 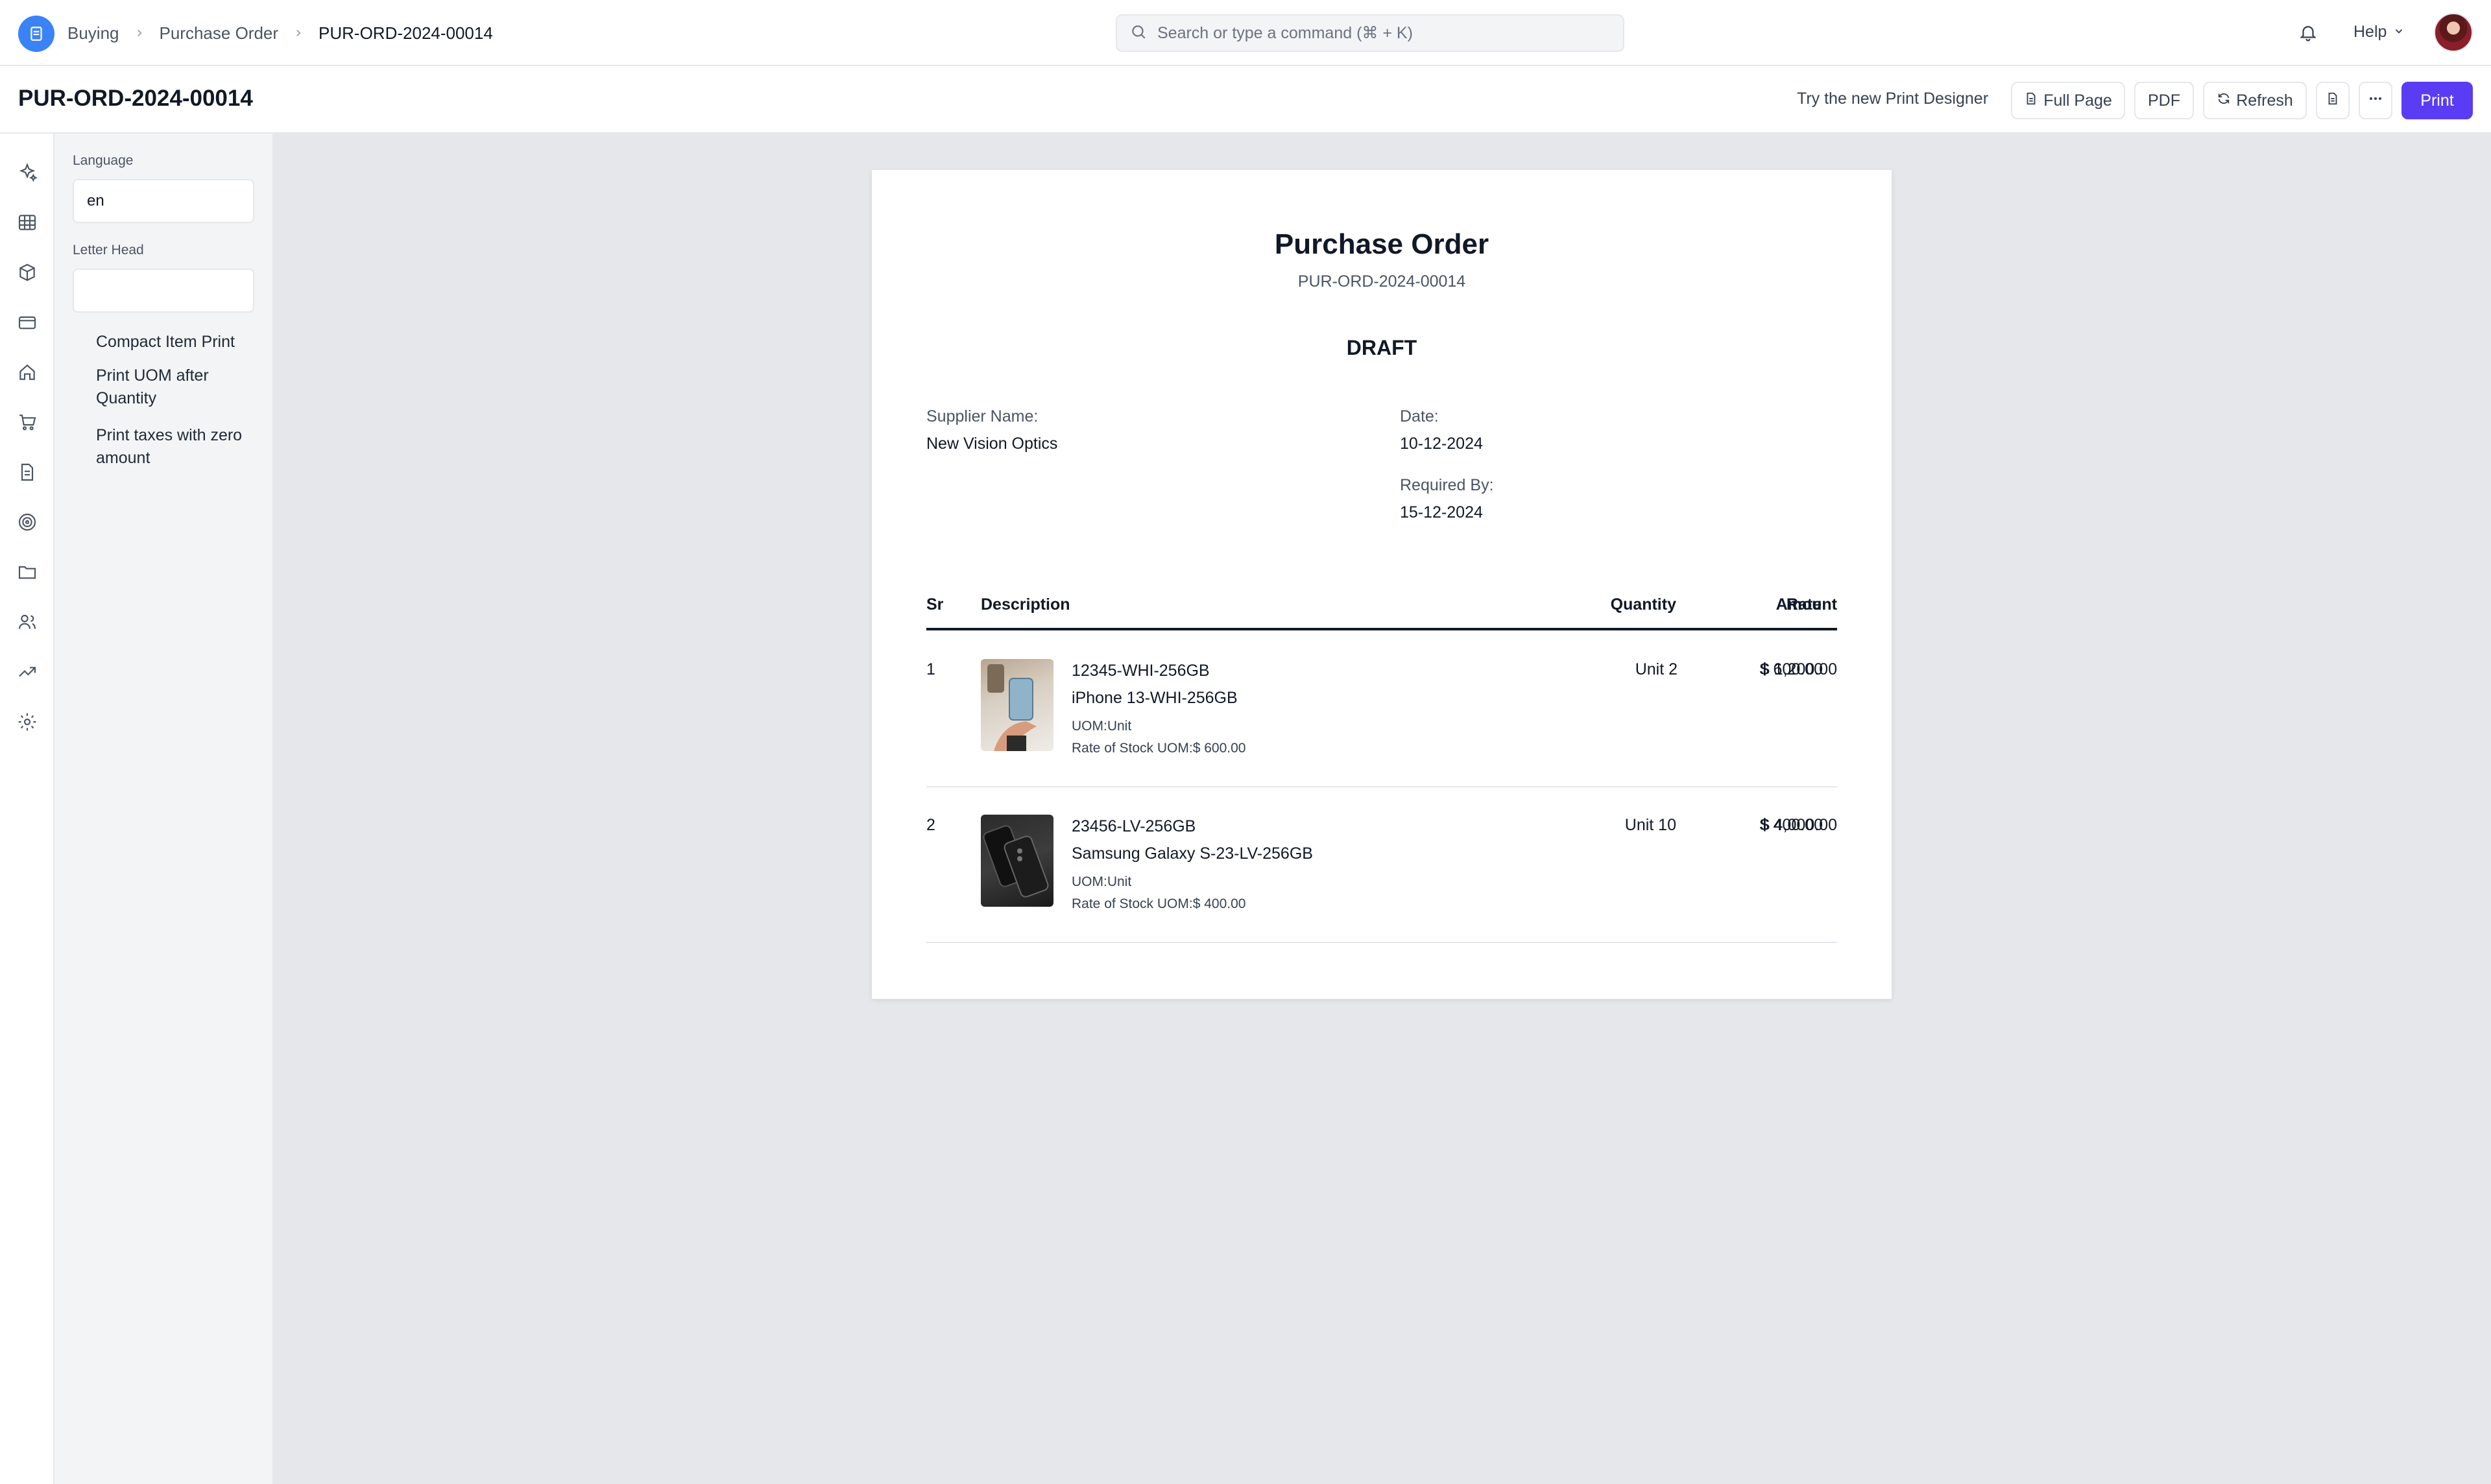 What do you see at coordinates (1381, 281) in the screenshot?
I see `document-number: PUR-ORD-2024-00014` at bounding box center [1381, 281].